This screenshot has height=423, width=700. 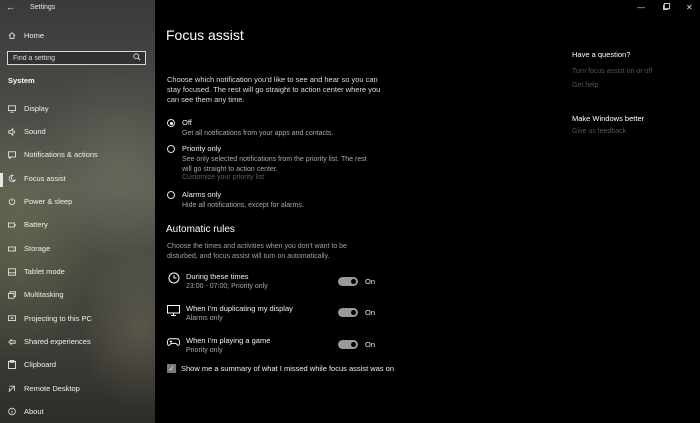 What do you see at coordinates (40, 364) in the screenshot?
I see `sidebar-item-label: Clipboard` at bounding box center [40, 364].